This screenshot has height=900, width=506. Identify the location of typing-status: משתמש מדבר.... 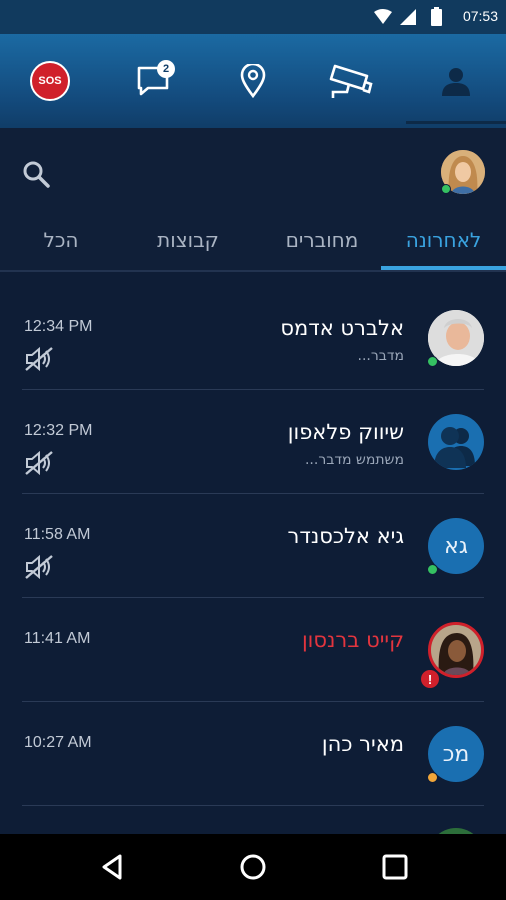
(354, 460).